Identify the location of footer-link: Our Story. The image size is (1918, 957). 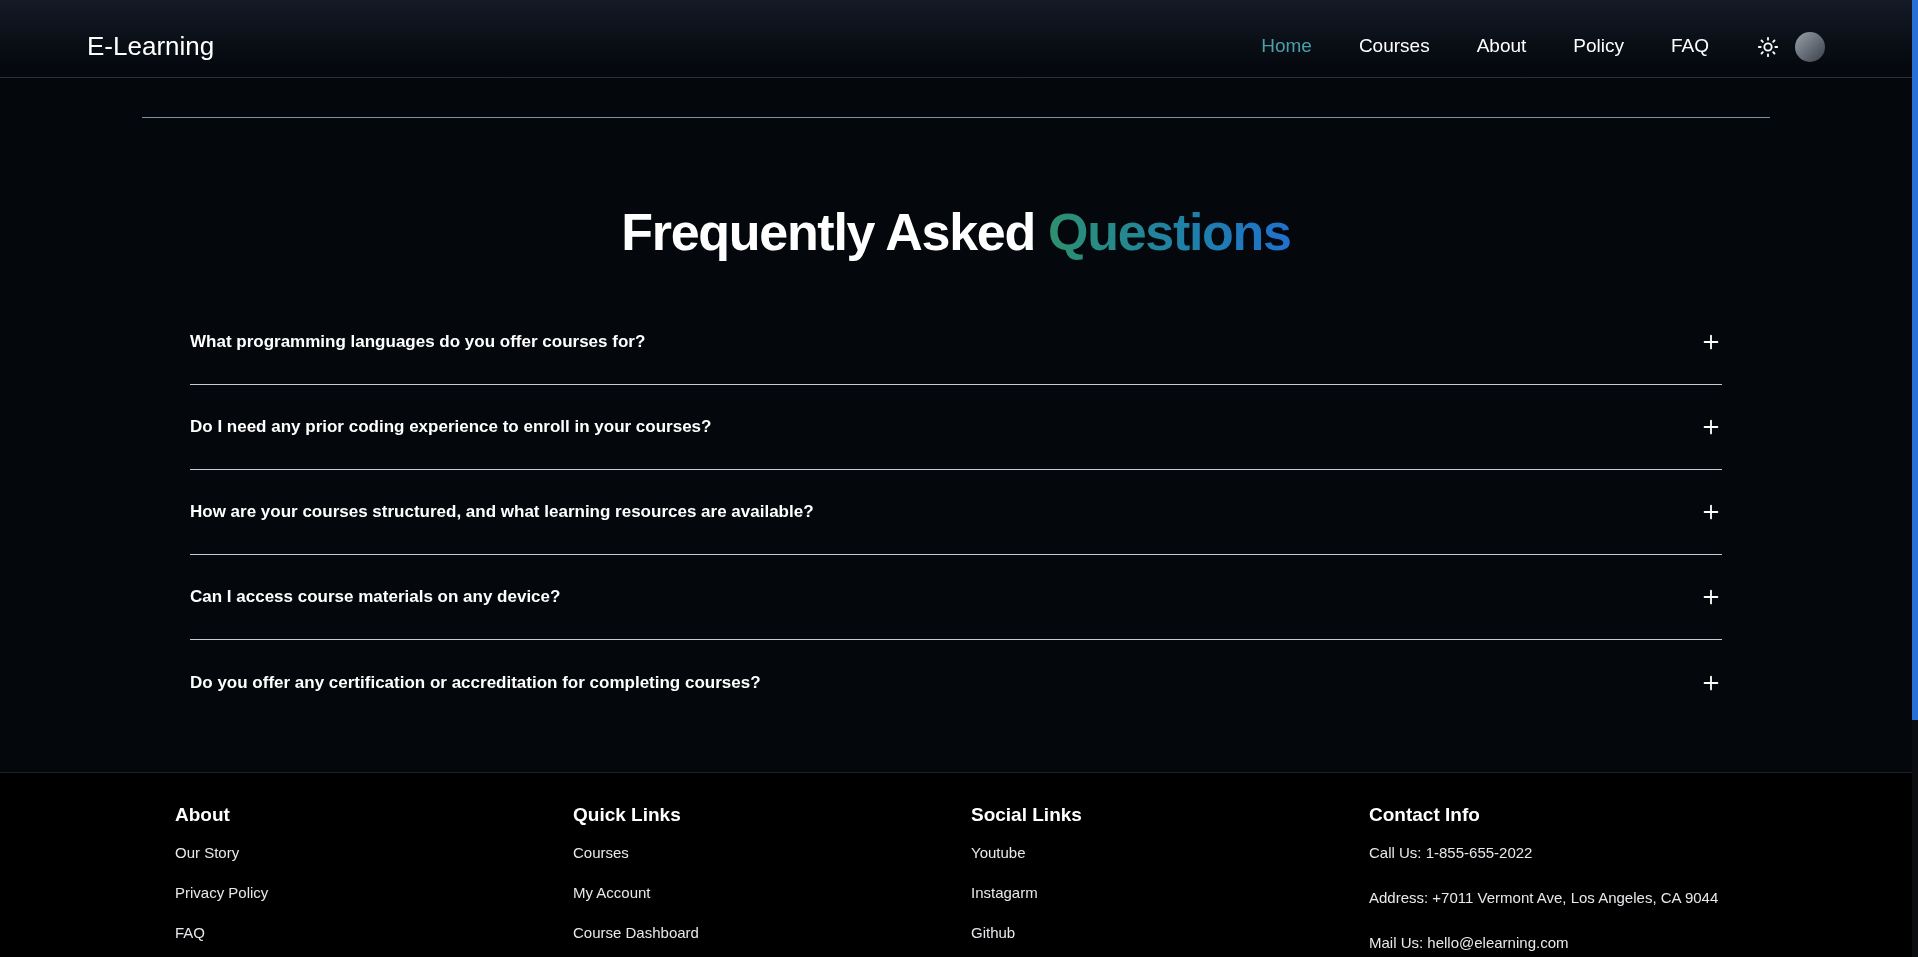
(374, 861).